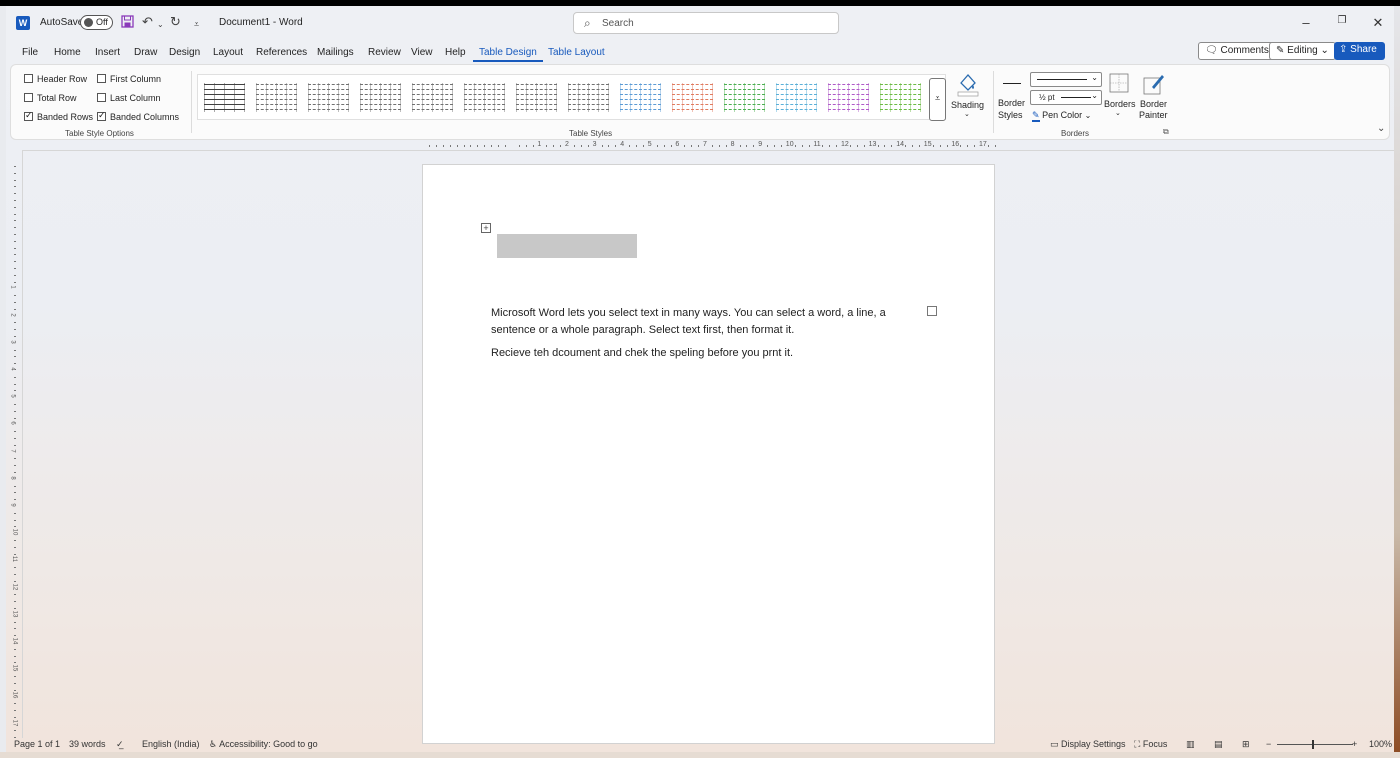 Image resolution: width=1400 pixels, height=758 pixels. Describe the element at coordinates (15, 456) in the screenshot. I see `vertical-ruler: 1 2 3 4 5 6 7 8 9 10 11 12 13 14 15 16 17` at that location.